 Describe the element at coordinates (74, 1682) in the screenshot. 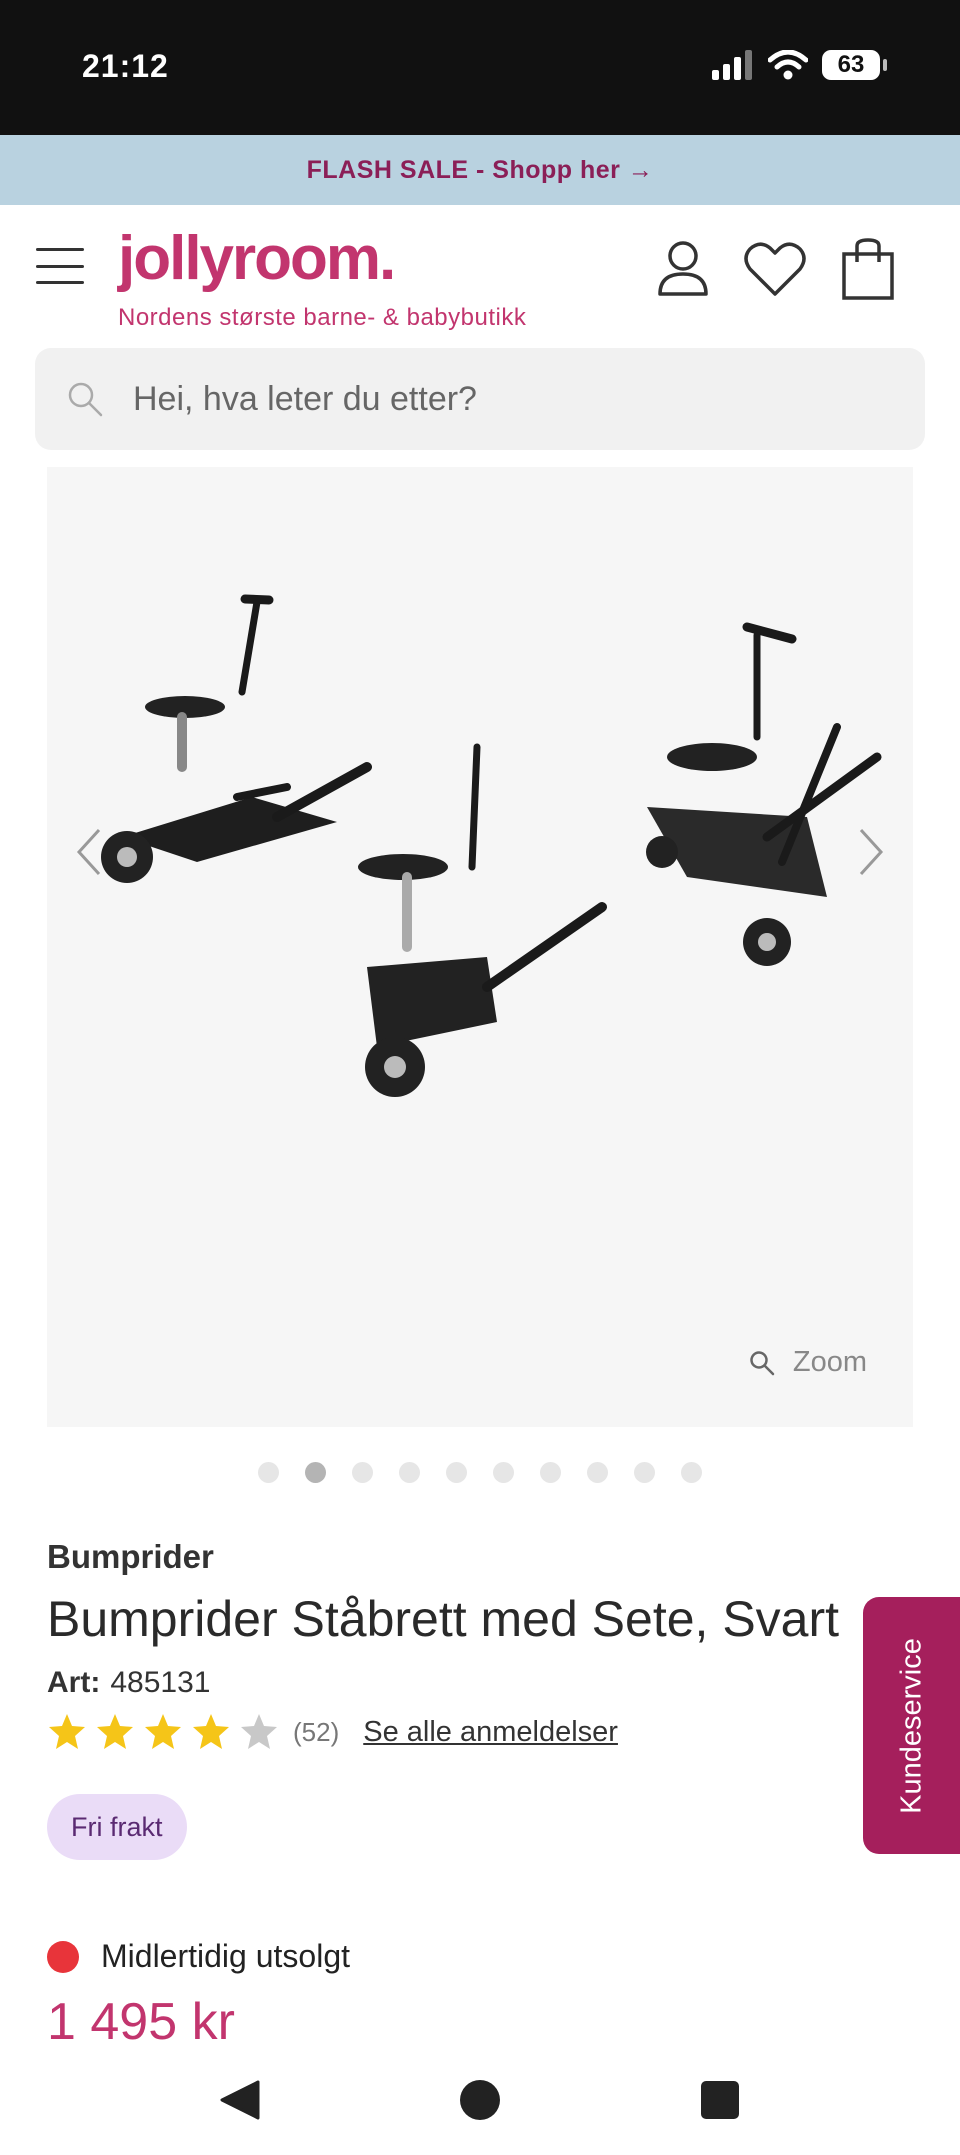

I see `article-label: Art:` at that location.